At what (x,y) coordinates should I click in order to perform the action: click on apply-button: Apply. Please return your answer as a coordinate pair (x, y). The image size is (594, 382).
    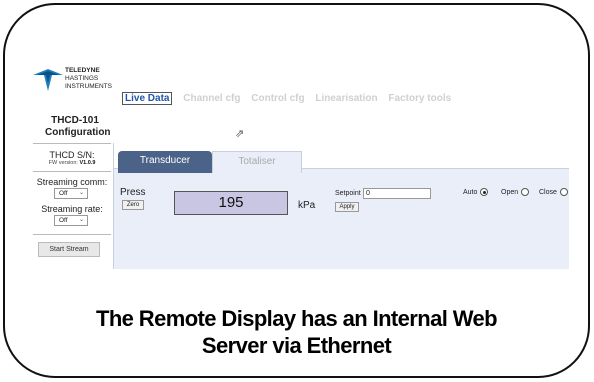
    Looking at the image, I should click on (347, 207).